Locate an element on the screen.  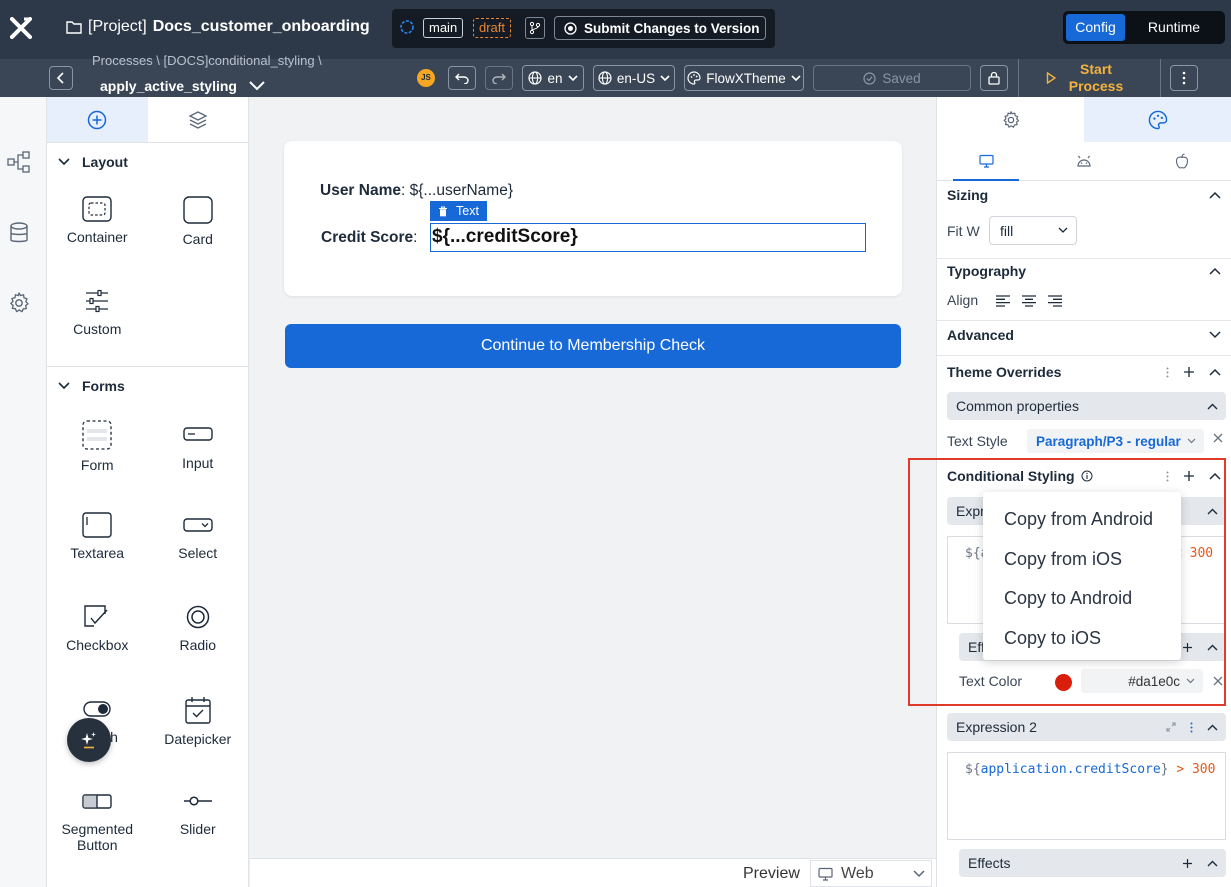
palette-item-slider: Slider is located at coordinates (198, 818).